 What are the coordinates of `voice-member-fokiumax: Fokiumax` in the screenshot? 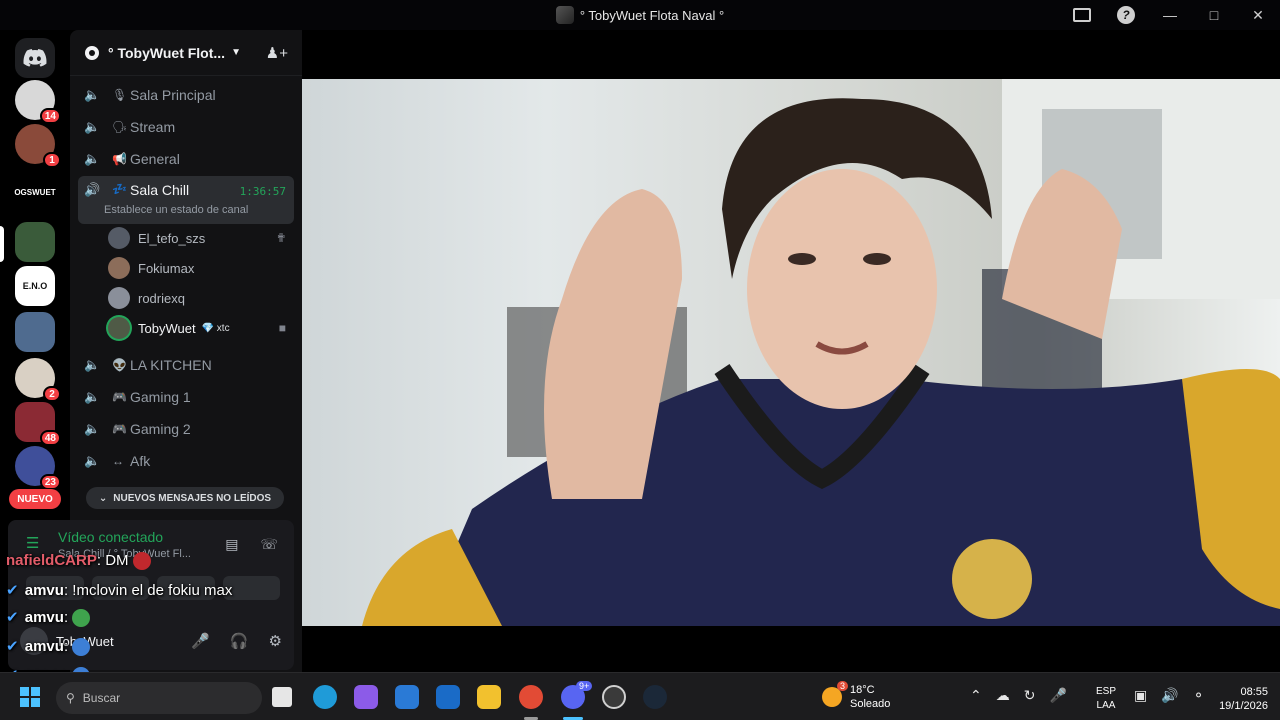 It's located at (201, 268).